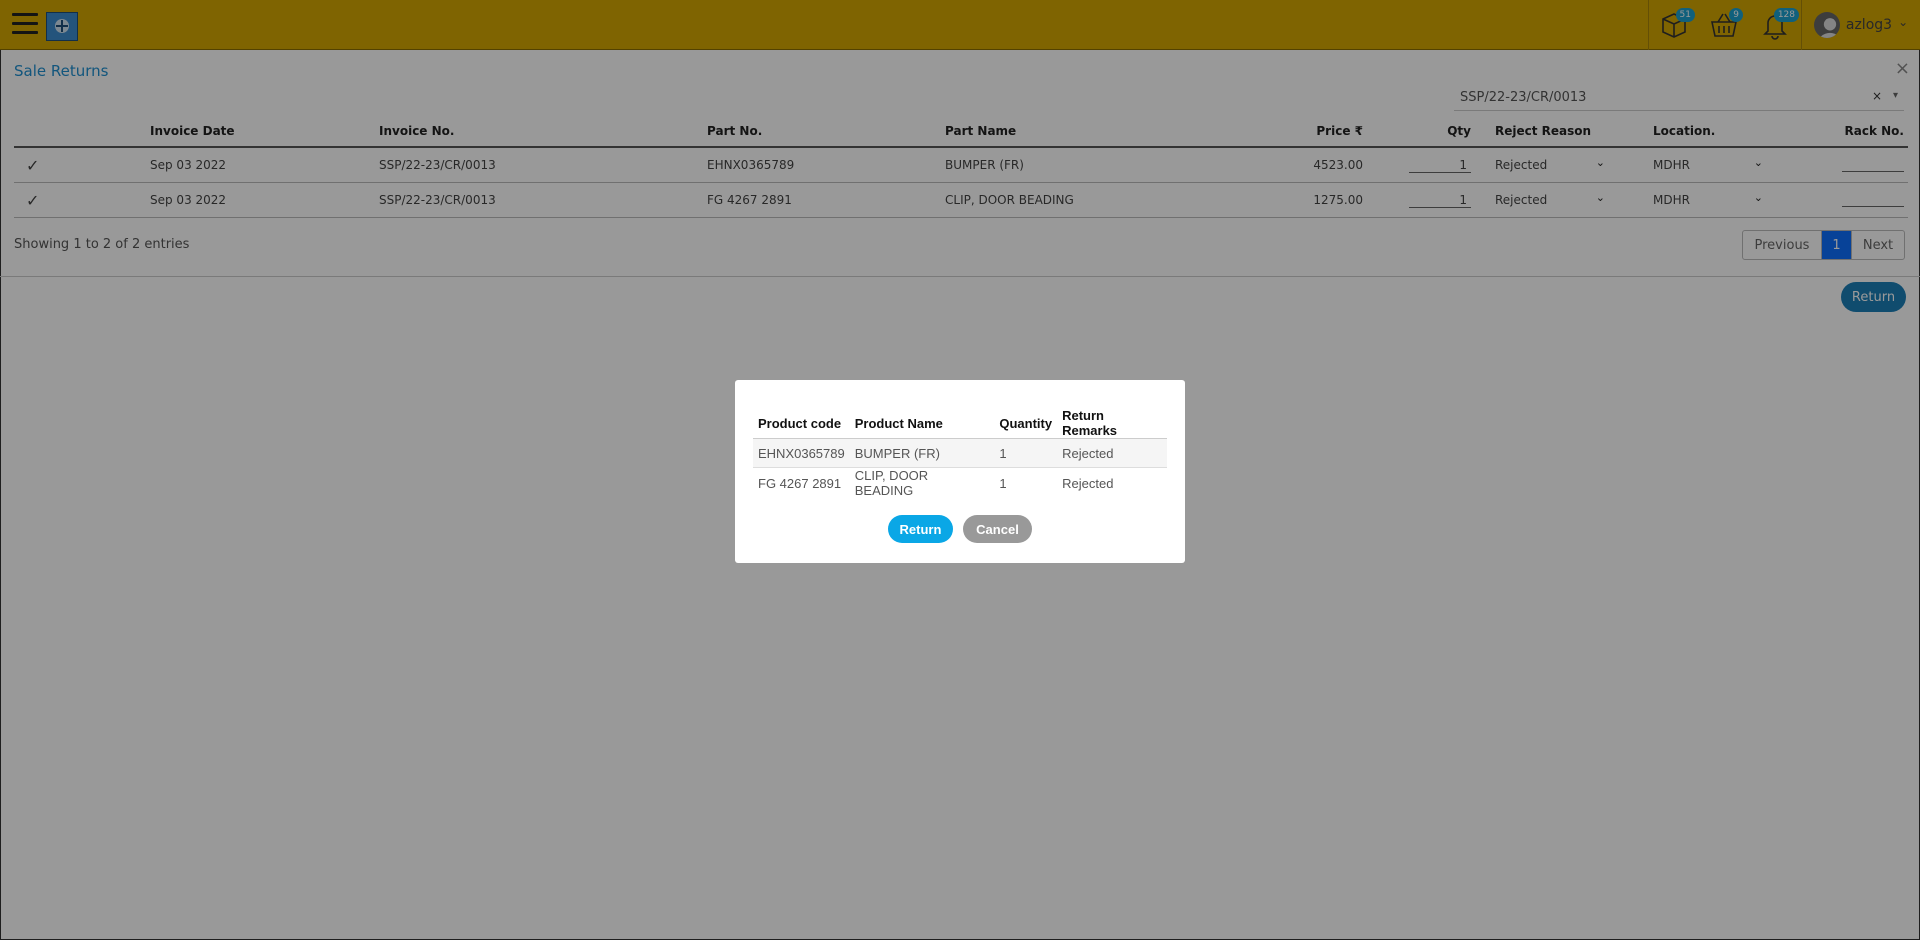 The image size is (1920, 940). Describe the element at coordinates (922, 423) in the screenshot. I see `modal-col-name: Product Name` at that location.